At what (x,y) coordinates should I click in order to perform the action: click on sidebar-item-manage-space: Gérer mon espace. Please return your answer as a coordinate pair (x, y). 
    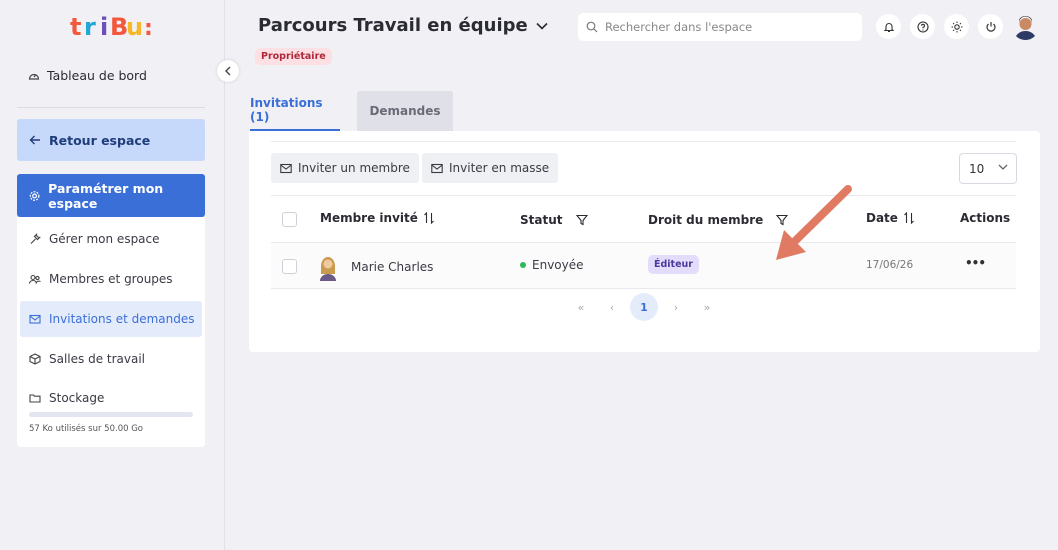
    Looking at the image, I should click on (111, 239).